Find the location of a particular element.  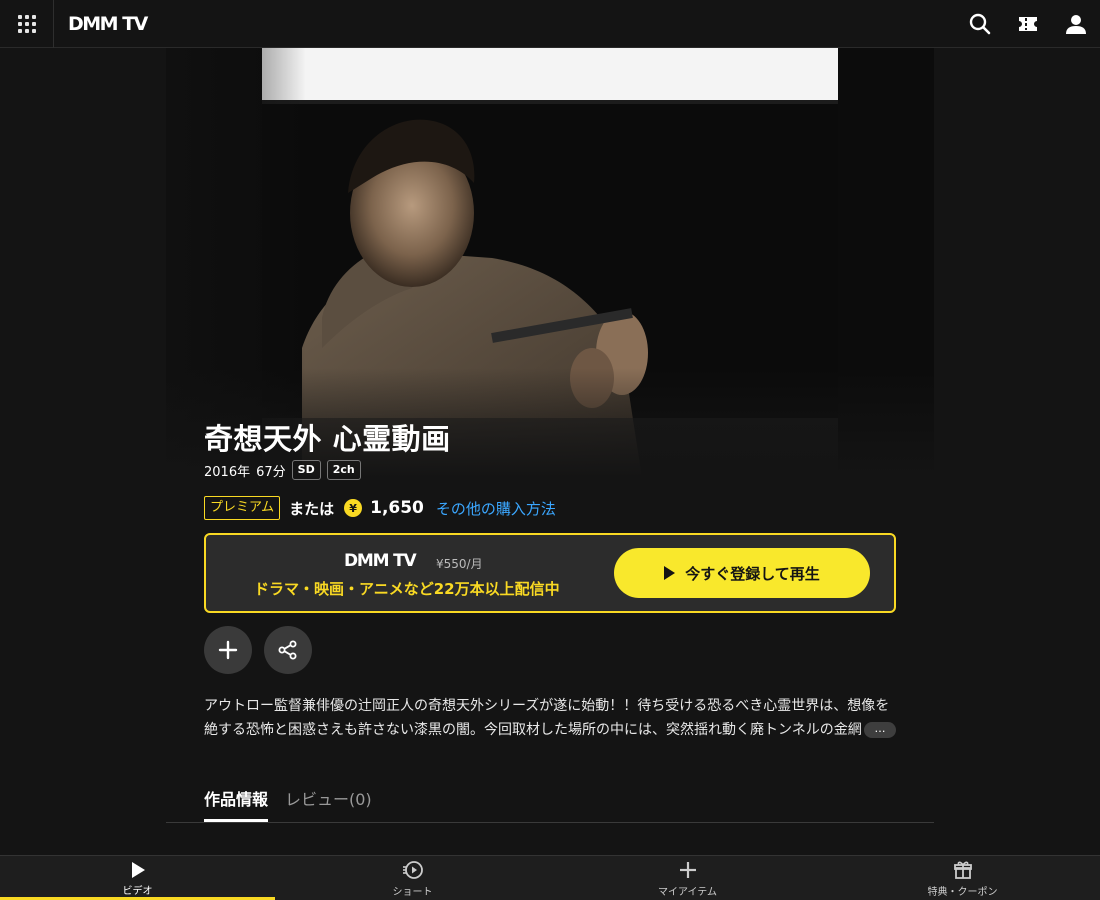

duration: 67分 is located at coordinates (271, 472).